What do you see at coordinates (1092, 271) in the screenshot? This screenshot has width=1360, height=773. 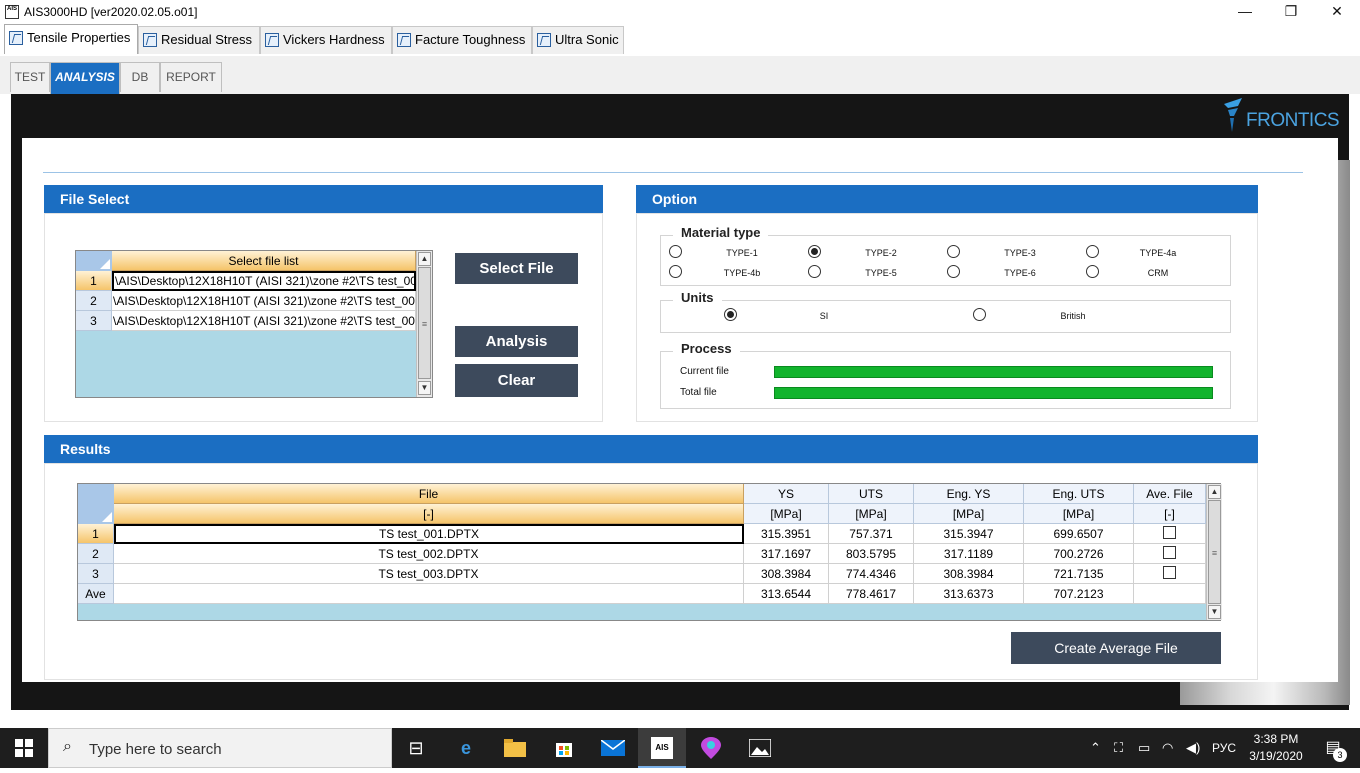 I see `radio-crm` at bounding box center [1092, 271].